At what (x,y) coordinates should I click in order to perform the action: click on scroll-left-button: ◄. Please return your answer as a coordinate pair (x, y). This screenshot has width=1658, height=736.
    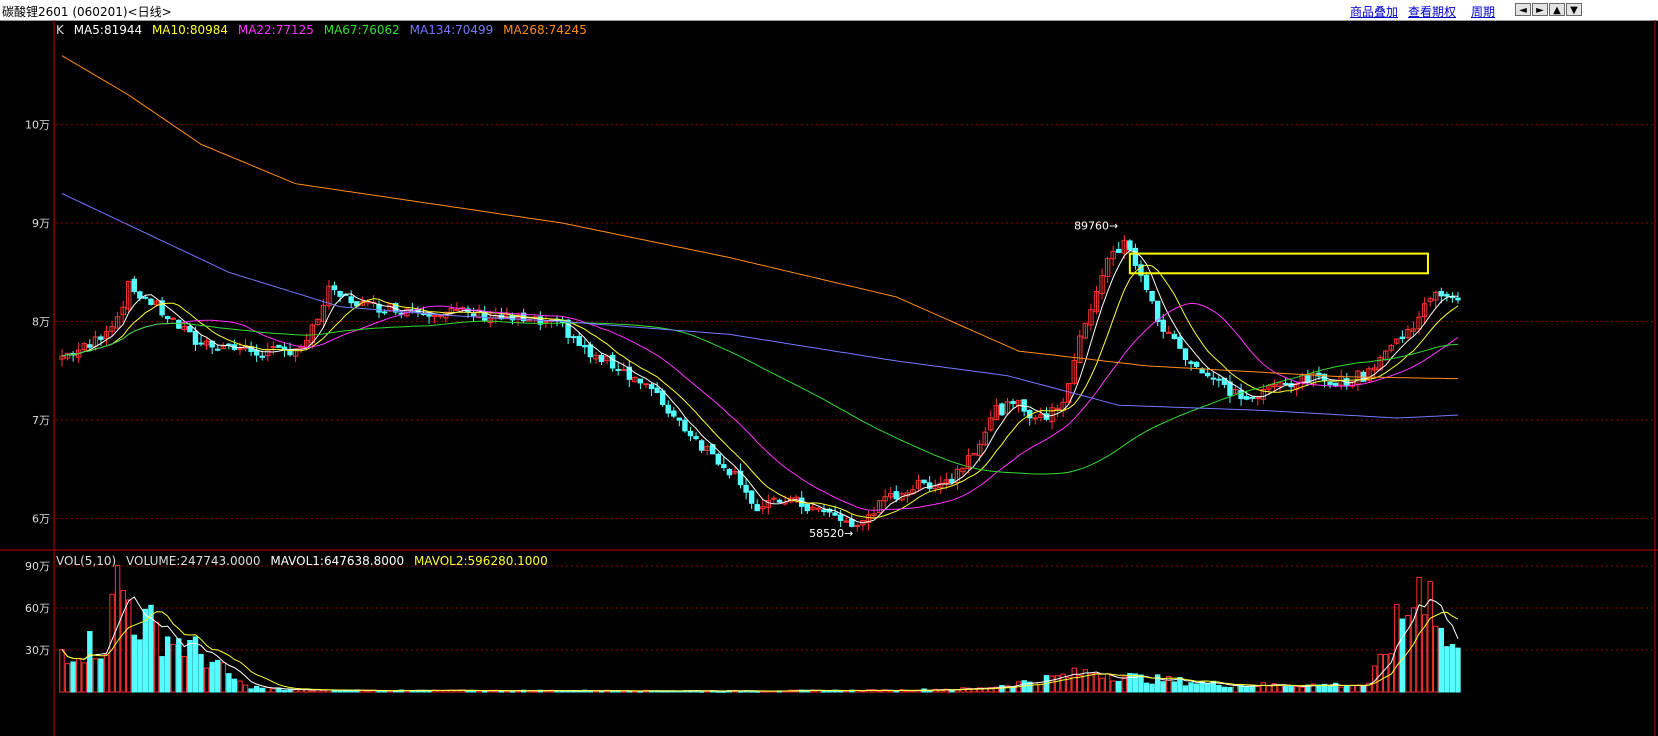
    Looking at the image, I should click on (1523, 9).